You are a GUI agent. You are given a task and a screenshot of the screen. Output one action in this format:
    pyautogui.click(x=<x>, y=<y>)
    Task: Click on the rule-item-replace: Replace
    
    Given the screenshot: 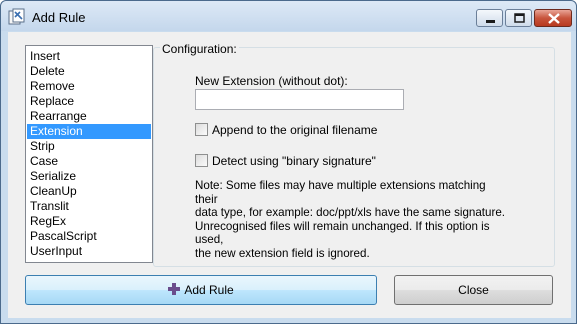 What is the action you would take?
    pyautogui.click(x=89, y=101)
    